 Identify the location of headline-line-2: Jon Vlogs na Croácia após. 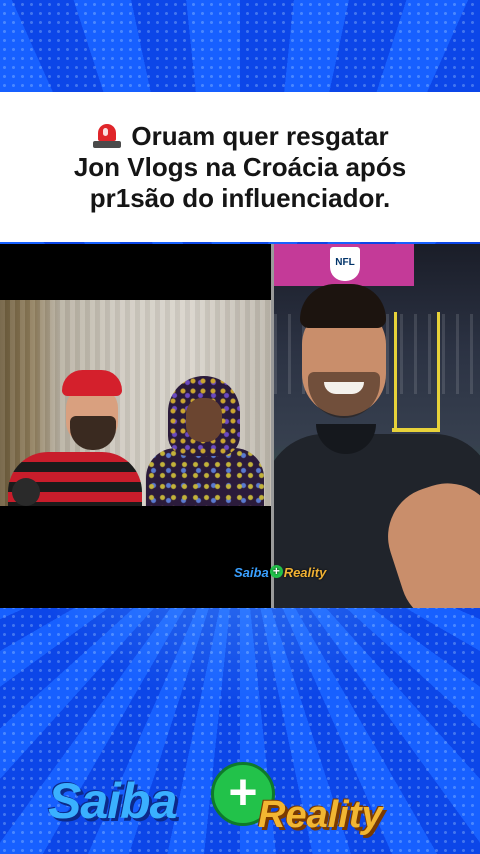
(240, 166).